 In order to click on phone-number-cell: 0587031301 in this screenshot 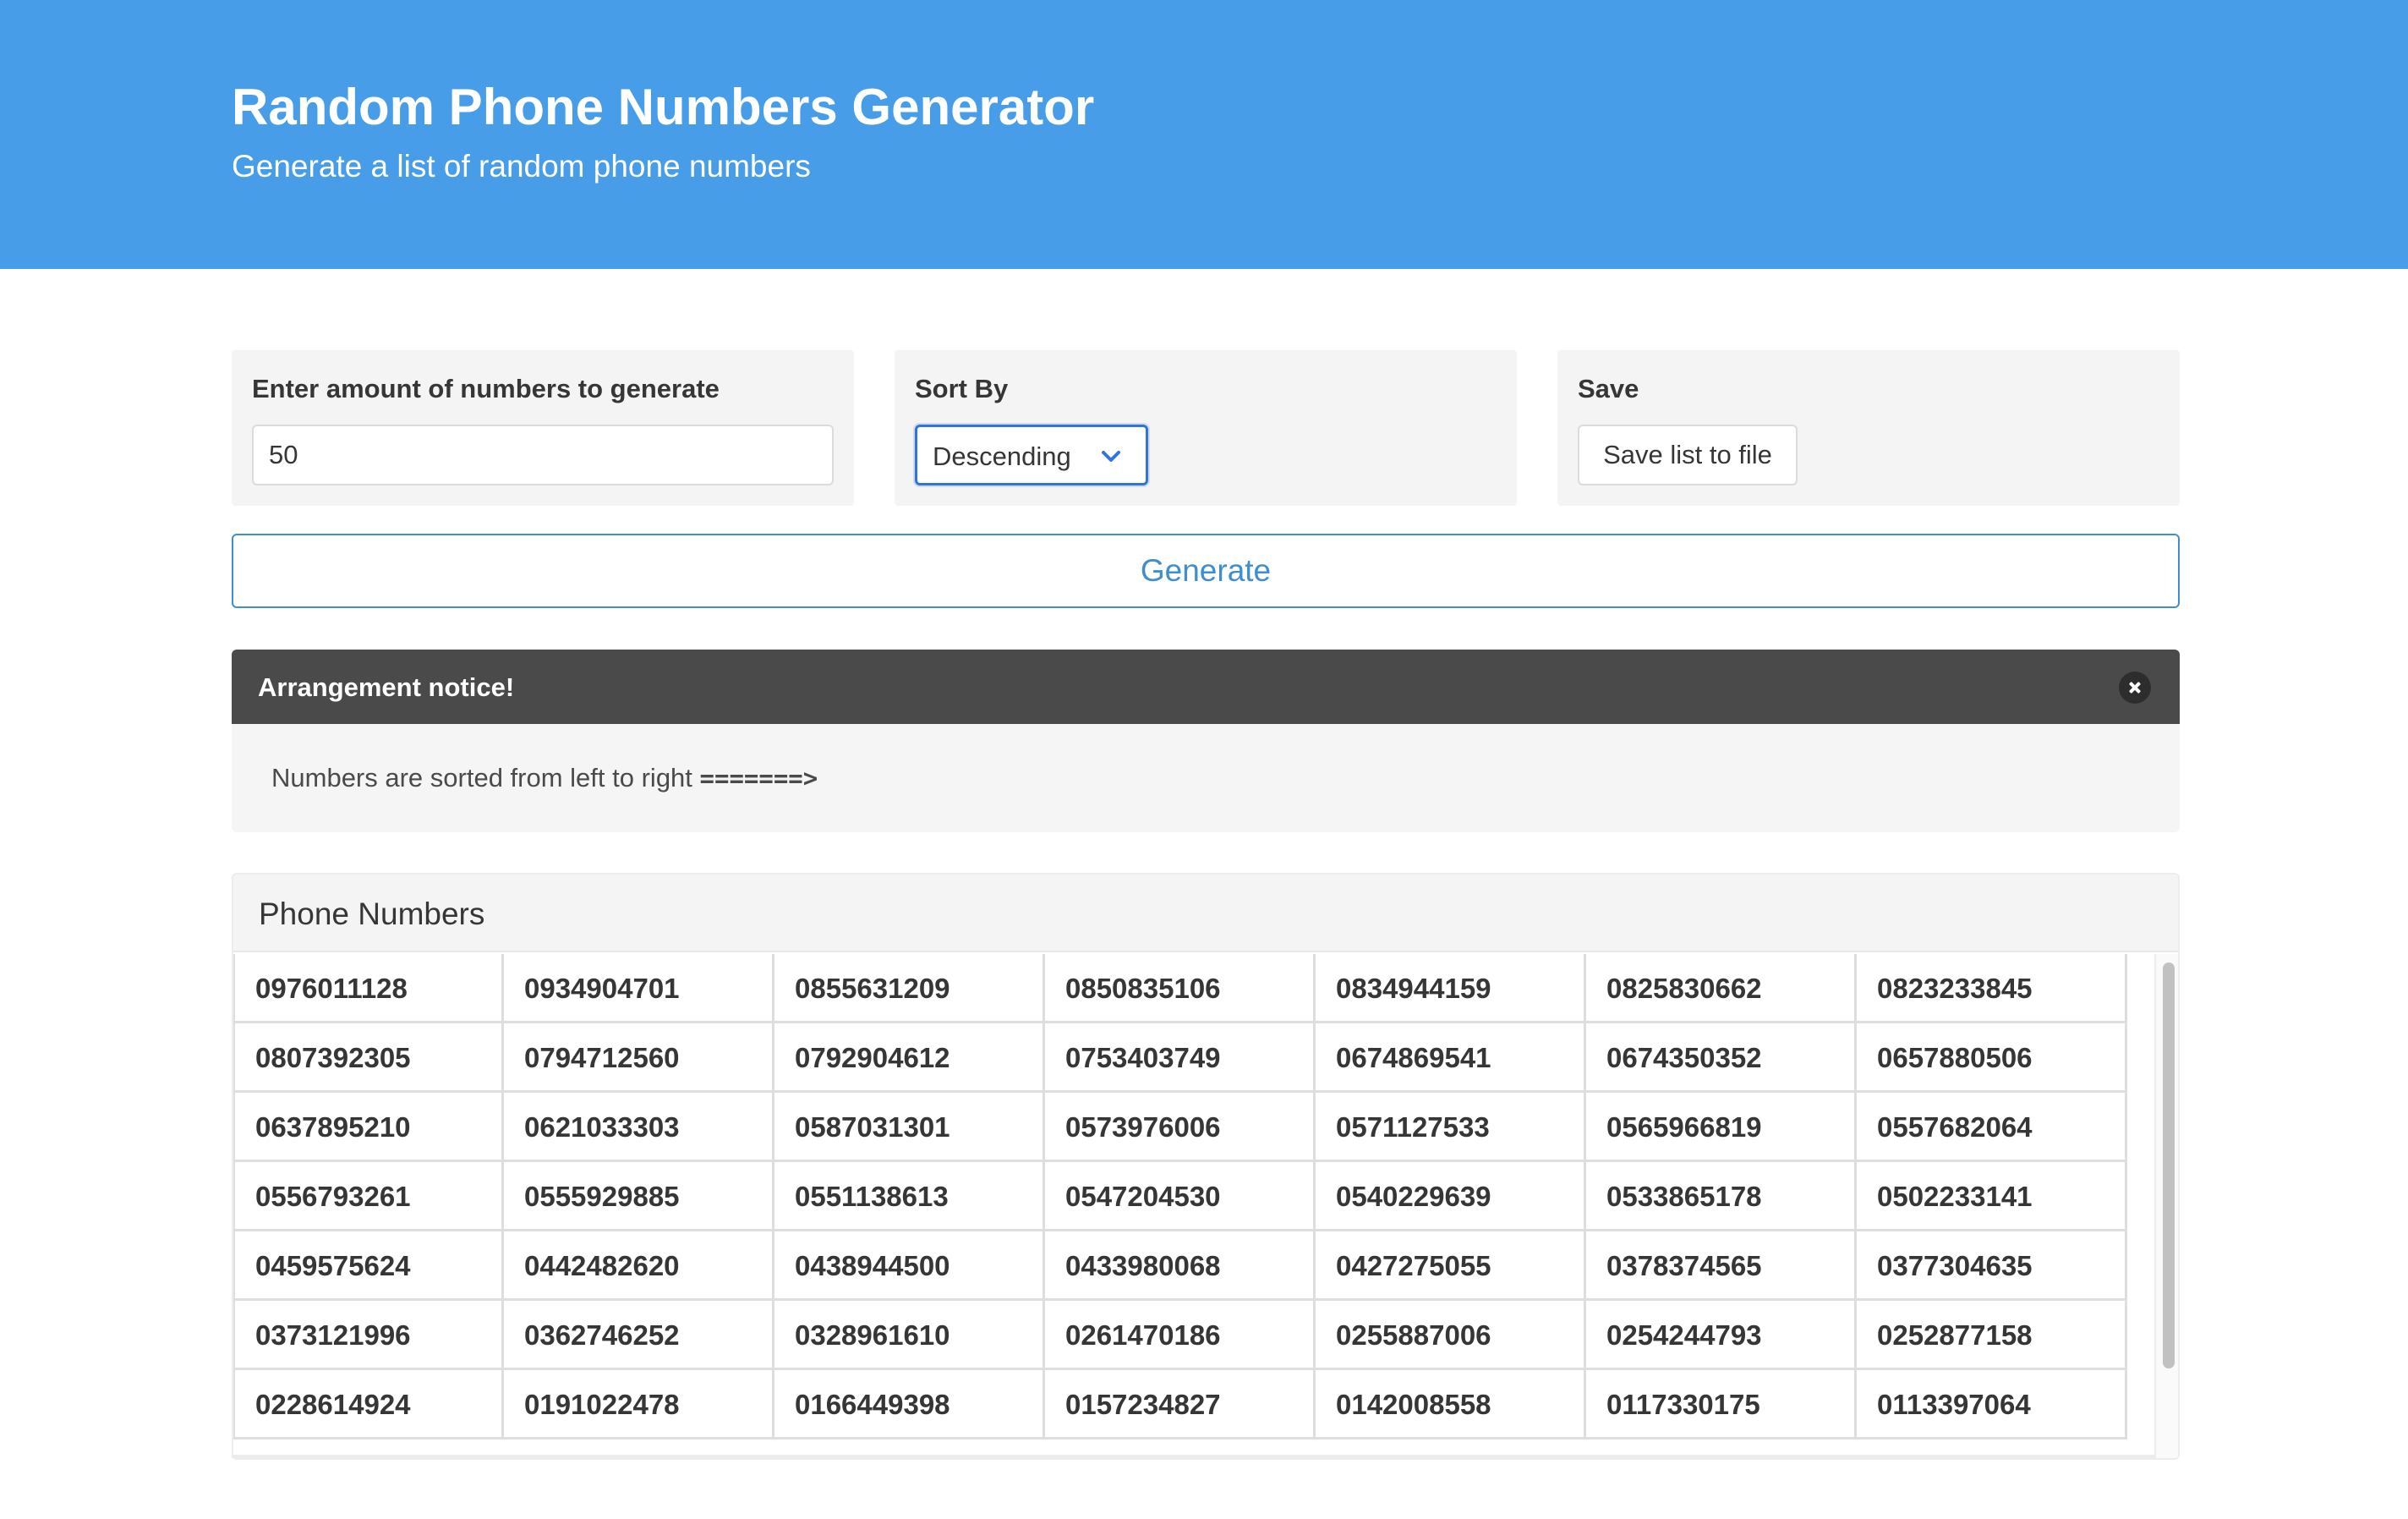, I will do `click(910, 1127)`.